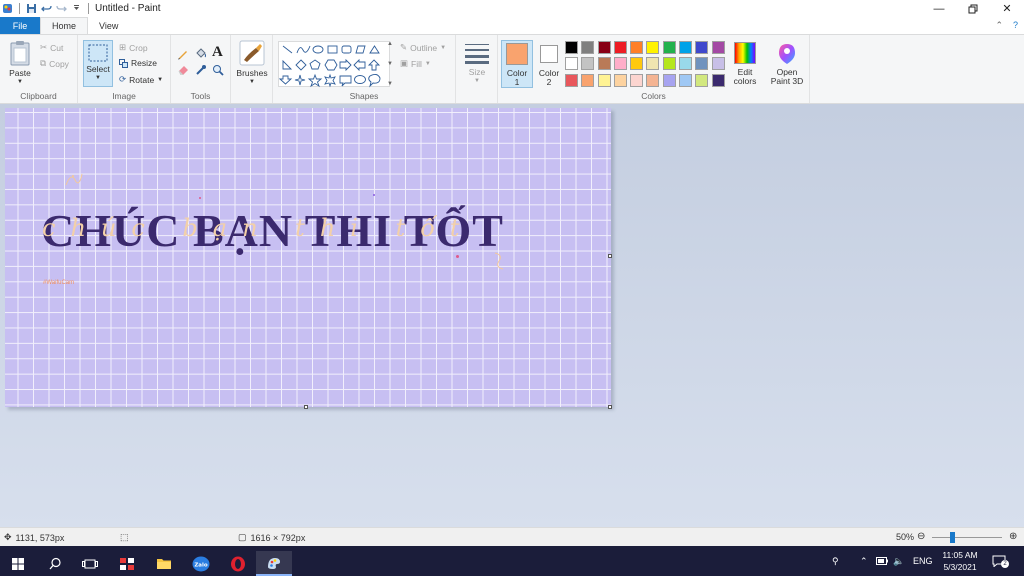 The width and height of the screenshot is (1024, 576). What do you see at coordinates (20, 25) in the screenshot?
I see `tab-file: File` at bounding box center [20, 25].